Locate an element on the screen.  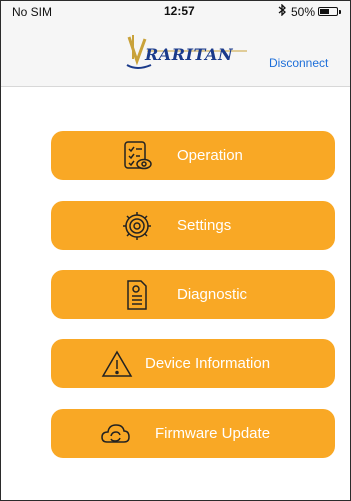
gear-icon is located at coordinates (137, 226).